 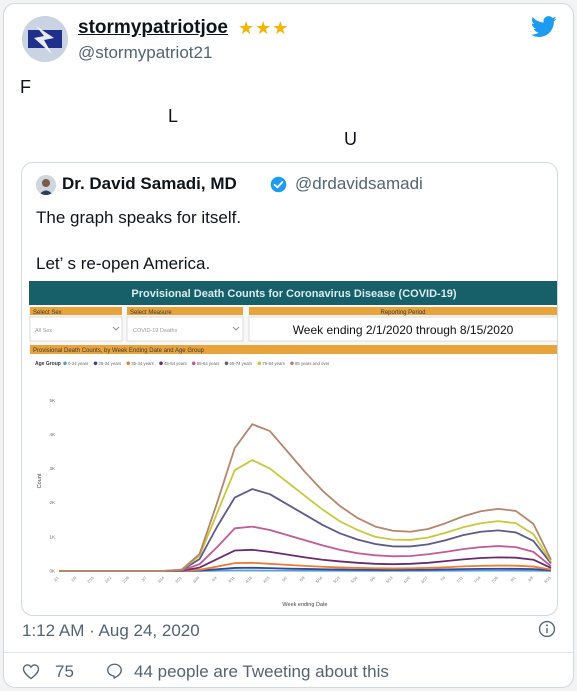 What do you see at coordinates (47, 313) in the screenshot?
I see `select-sex-label: Select Sex` at bounding box center [47, 313].